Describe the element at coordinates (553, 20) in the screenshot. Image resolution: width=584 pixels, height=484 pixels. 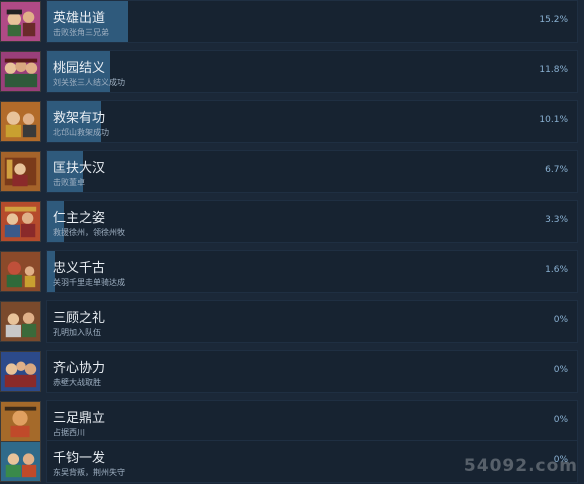
I see `achievement-percent: 15.2%` at that location.